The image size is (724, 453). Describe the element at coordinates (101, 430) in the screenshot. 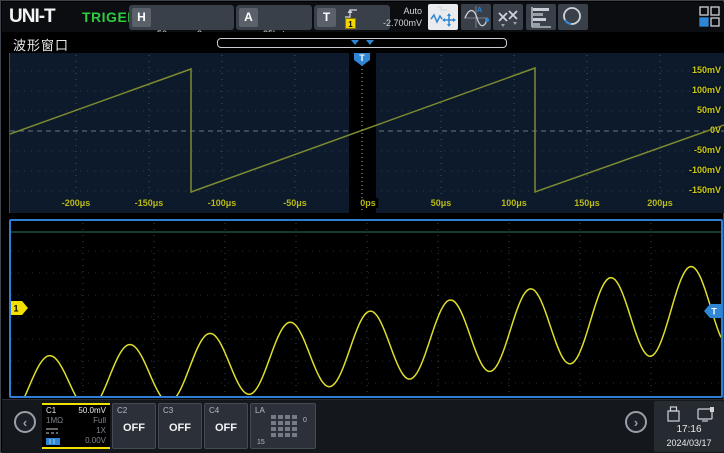

I see `ch1-probe: 1X` at that location.